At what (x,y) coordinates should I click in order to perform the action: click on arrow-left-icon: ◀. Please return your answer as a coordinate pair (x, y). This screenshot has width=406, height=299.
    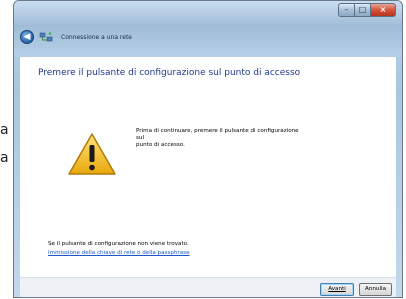
    Looking at the image, I should click on (27, 36).